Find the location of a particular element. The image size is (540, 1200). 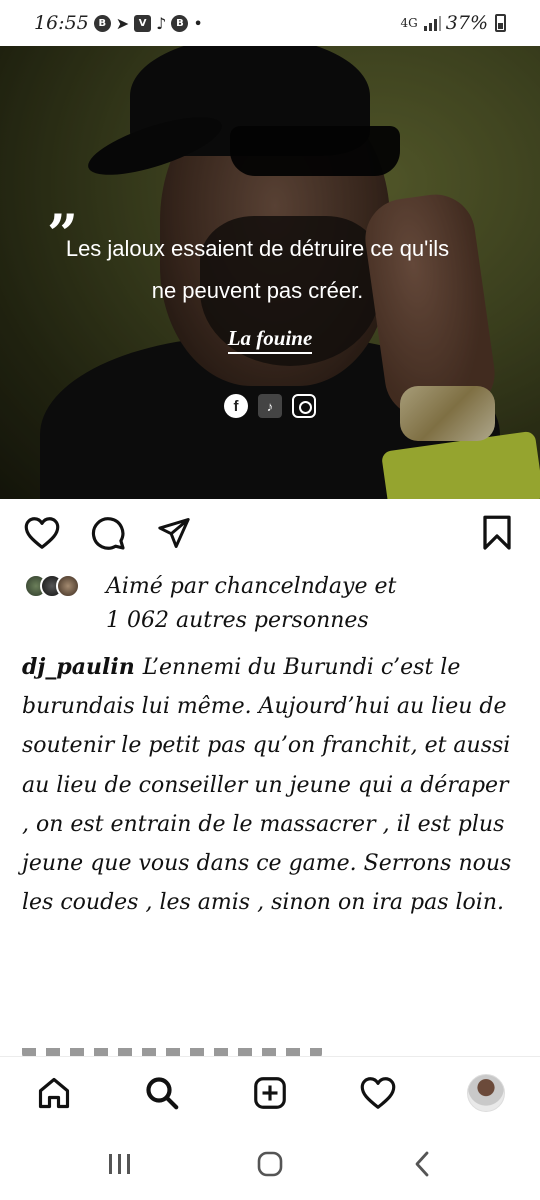

facebook-icon: f is located at coordinates (236, 406).